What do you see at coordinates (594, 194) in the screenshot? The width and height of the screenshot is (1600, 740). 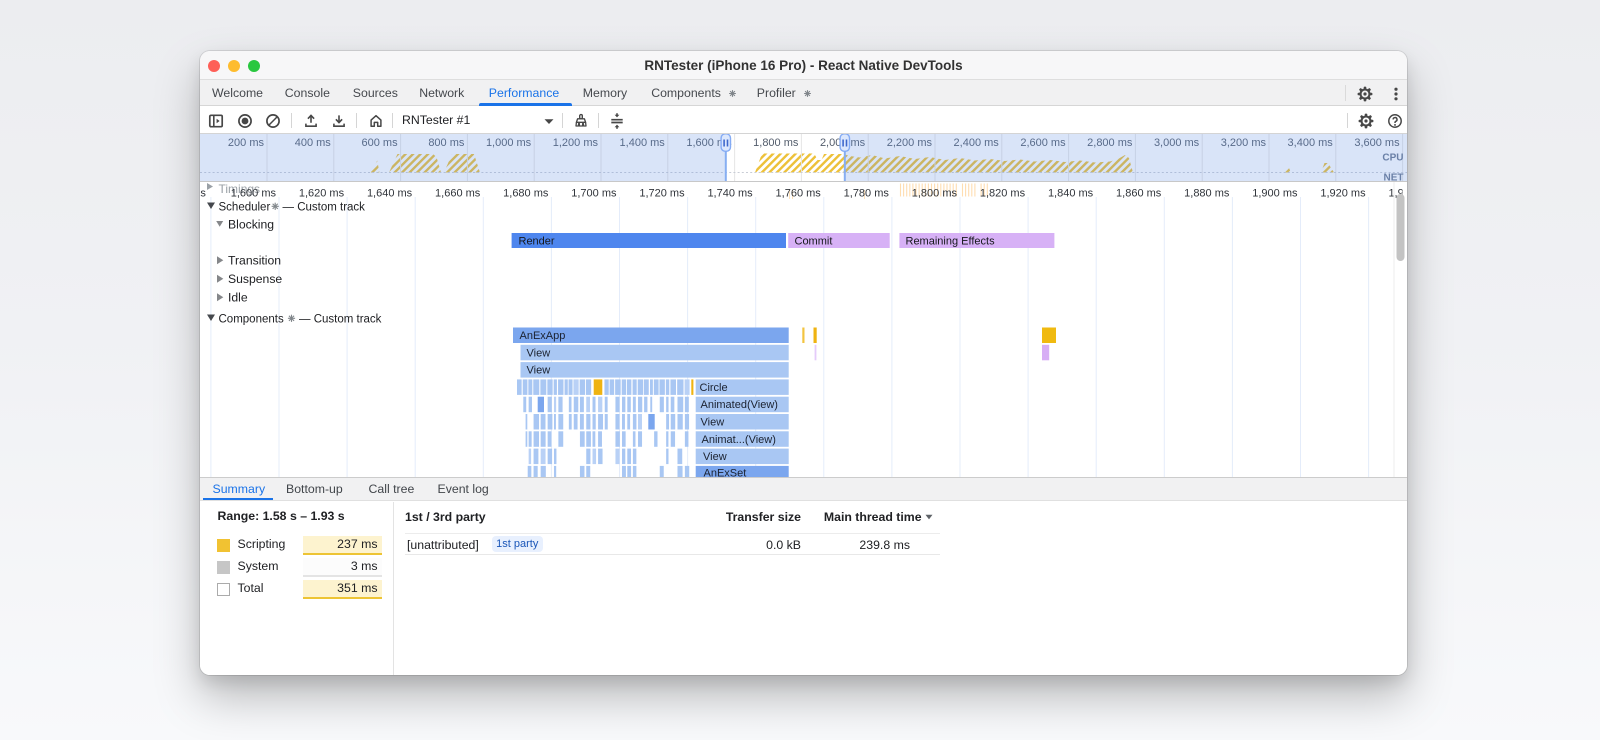 I see `svg-text: 1,700 ms` at bounding box center [594, 194].